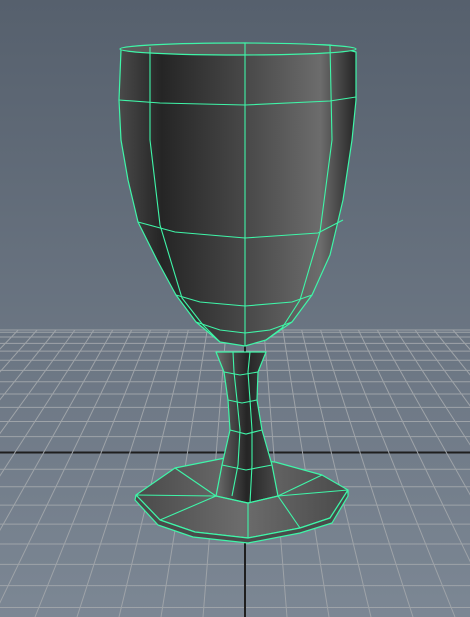  Describe the element at coordinates (238, 49) in the screenshot. I see `goblet-rim` at that location.